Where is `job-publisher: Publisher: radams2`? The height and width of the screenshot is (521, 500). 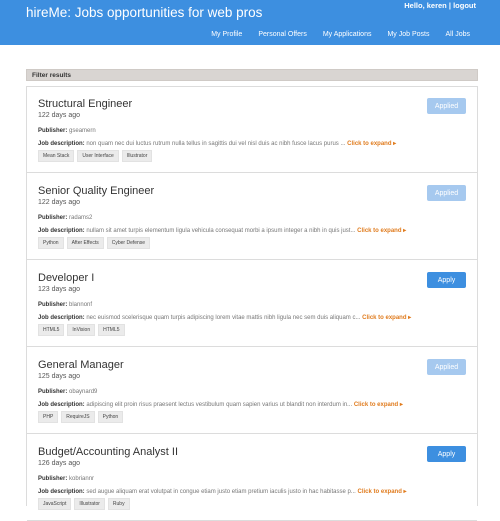 job-publisher: Publisher: radams2 is located at coordinates (65, 218).